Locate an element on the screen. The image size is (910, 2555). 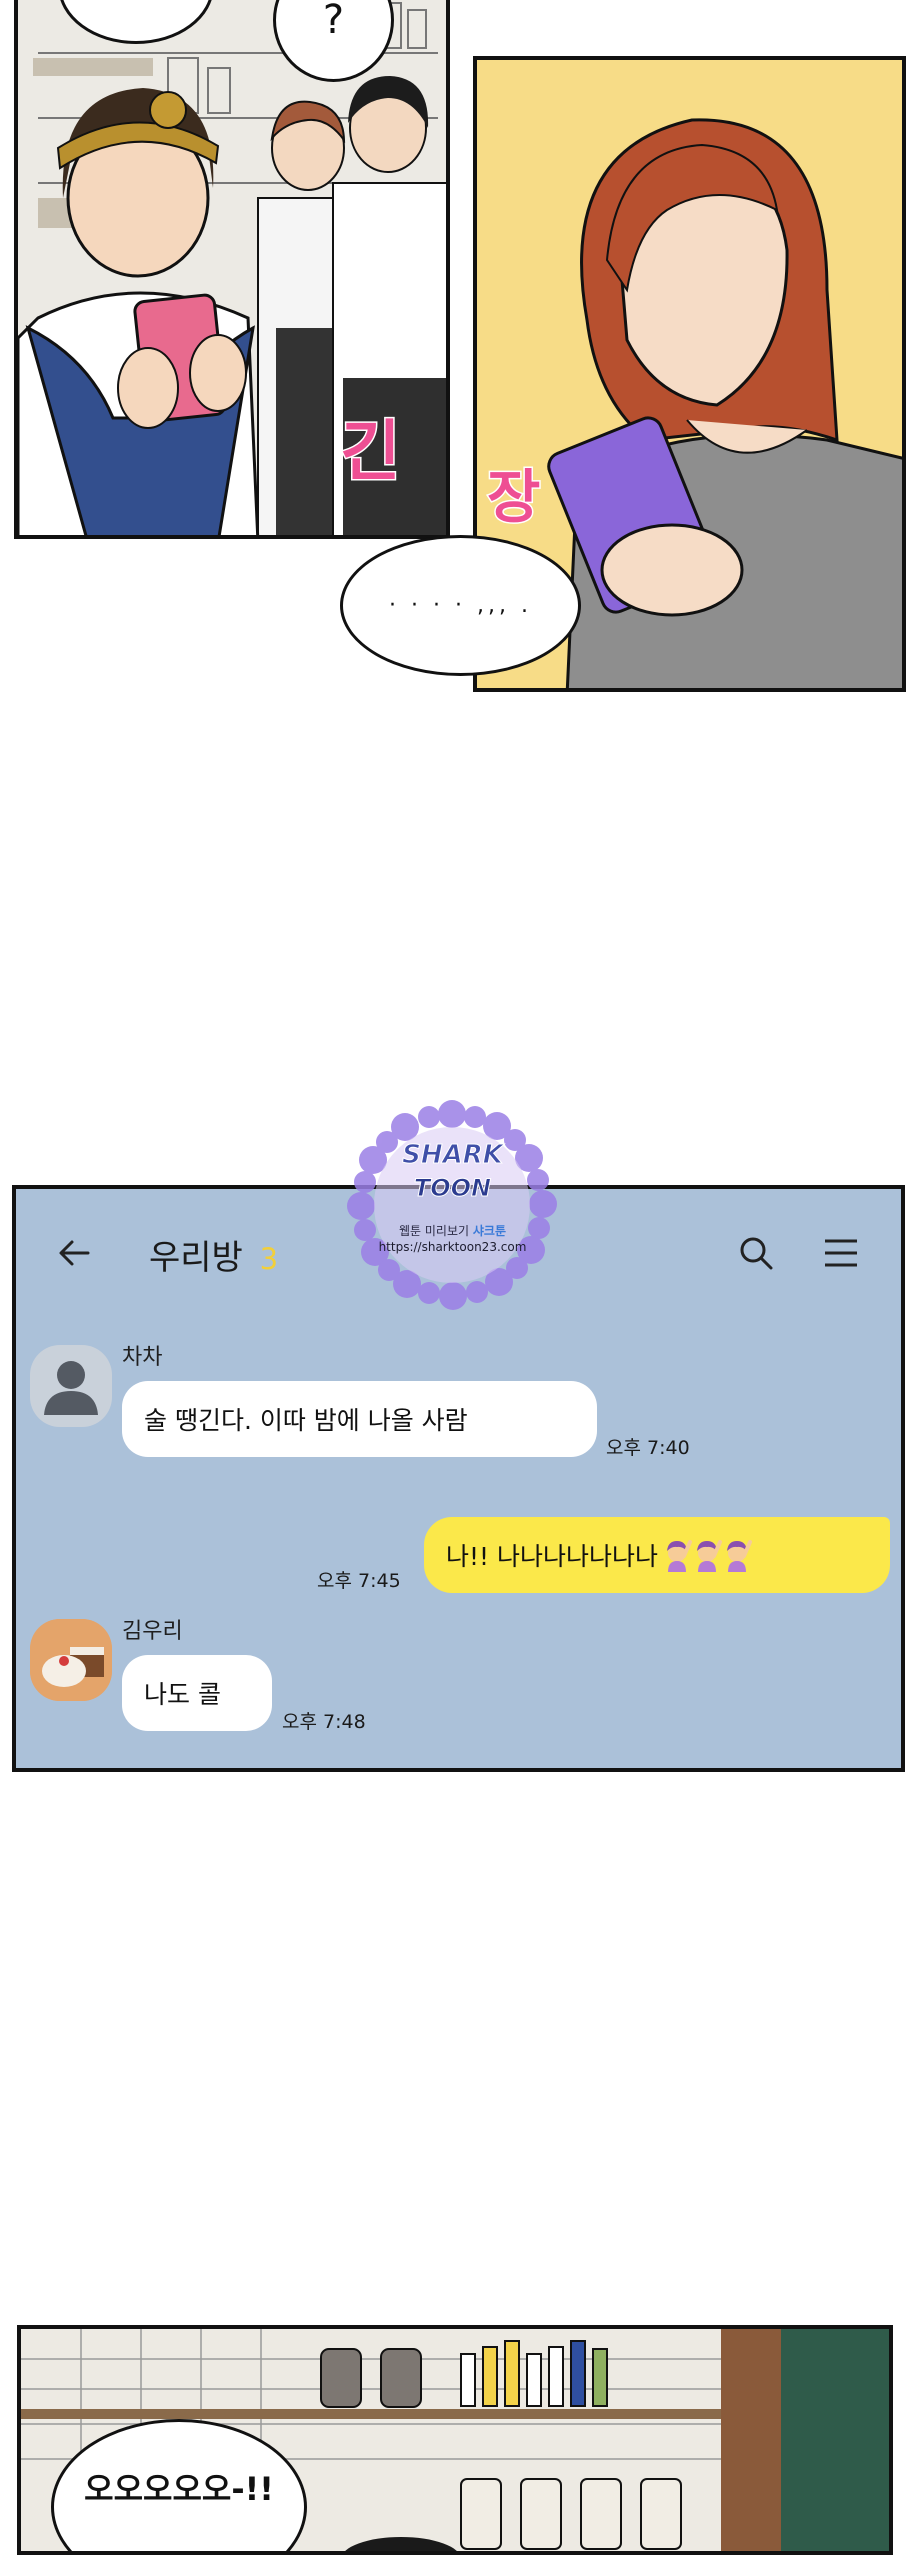
search-icon is located at coordinates (756, 1253).